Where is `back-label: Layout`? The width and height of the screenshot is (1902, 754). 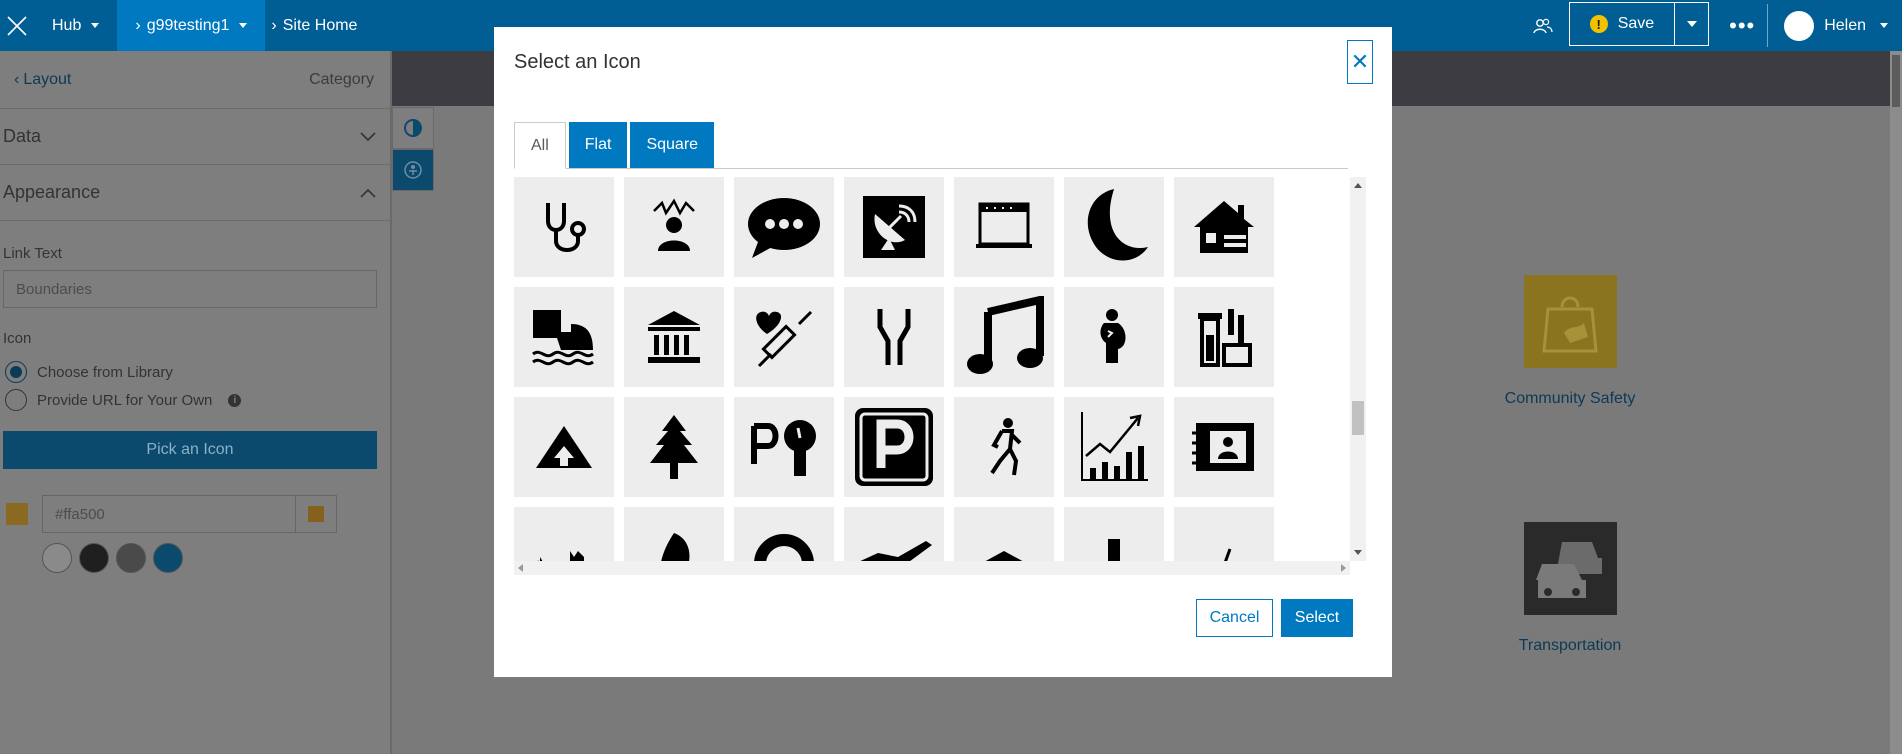 back-label: Layout is located at coordinates (47, 79).